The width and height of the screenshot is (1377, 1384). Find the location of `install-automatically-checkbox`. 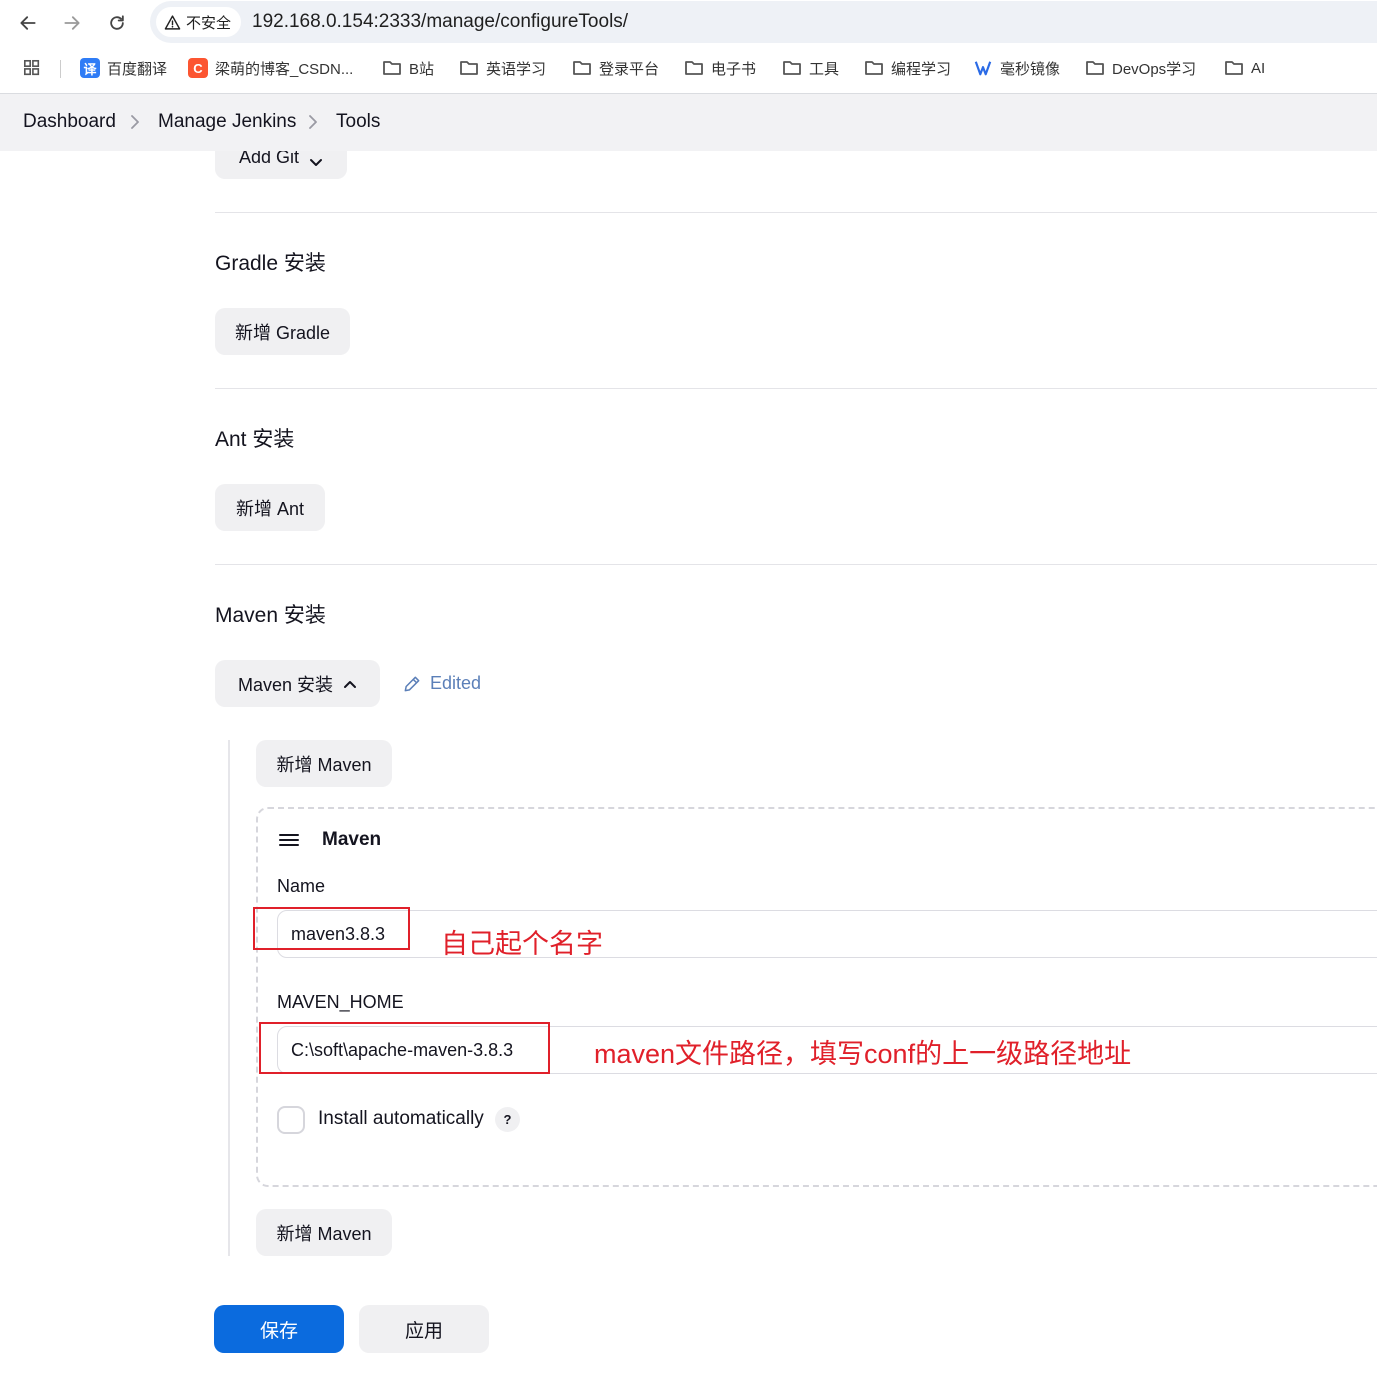

install-automatically-checkbox is located at coordinates (291, 1120).